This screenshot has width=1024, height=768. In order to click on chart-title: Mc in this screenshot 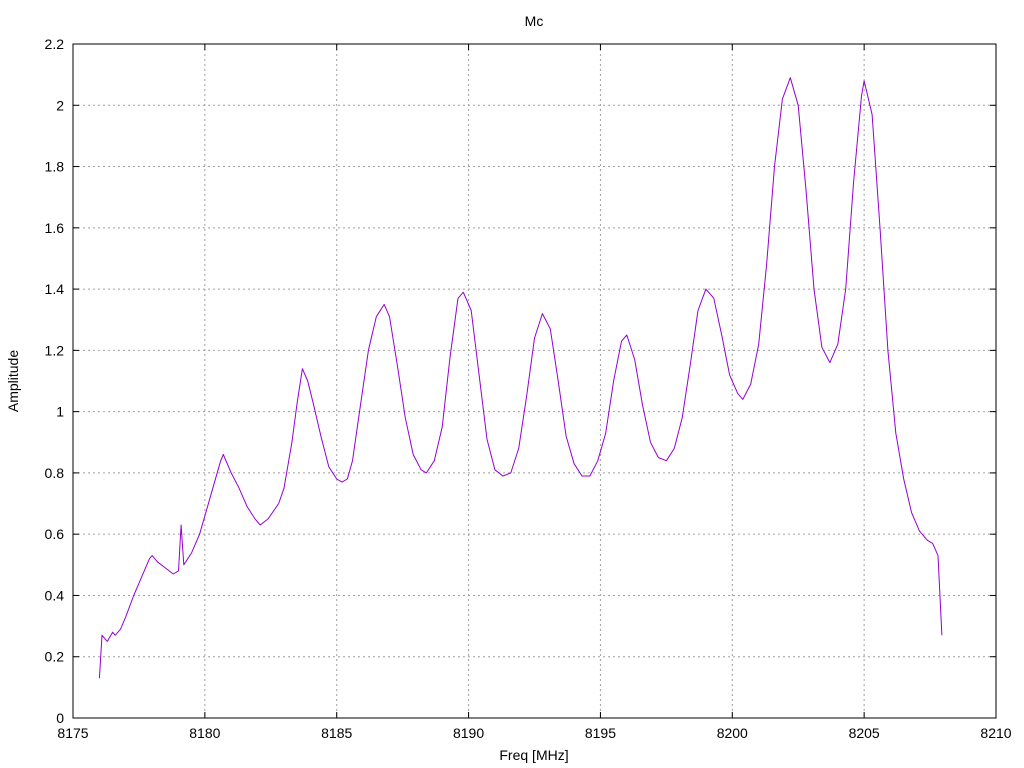, I will do `click(534, 21)`.